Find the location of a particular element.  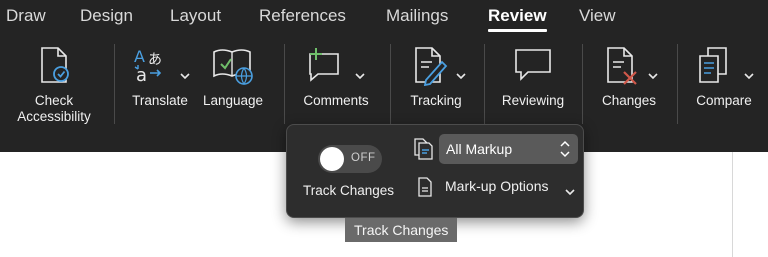

toggle-knob is located at coordinates (332, 159).